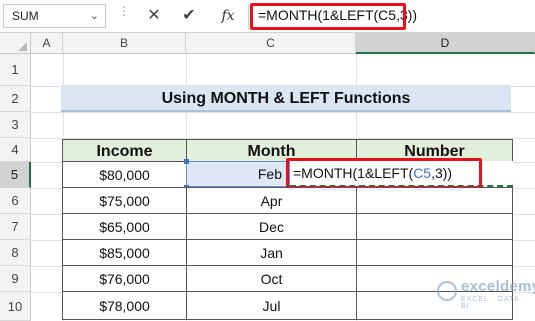 This screenshot has width=535, height=321. Describe the element at coordinates (15, 125) in the screenshot. I see `row-header-3: 3` at that location.